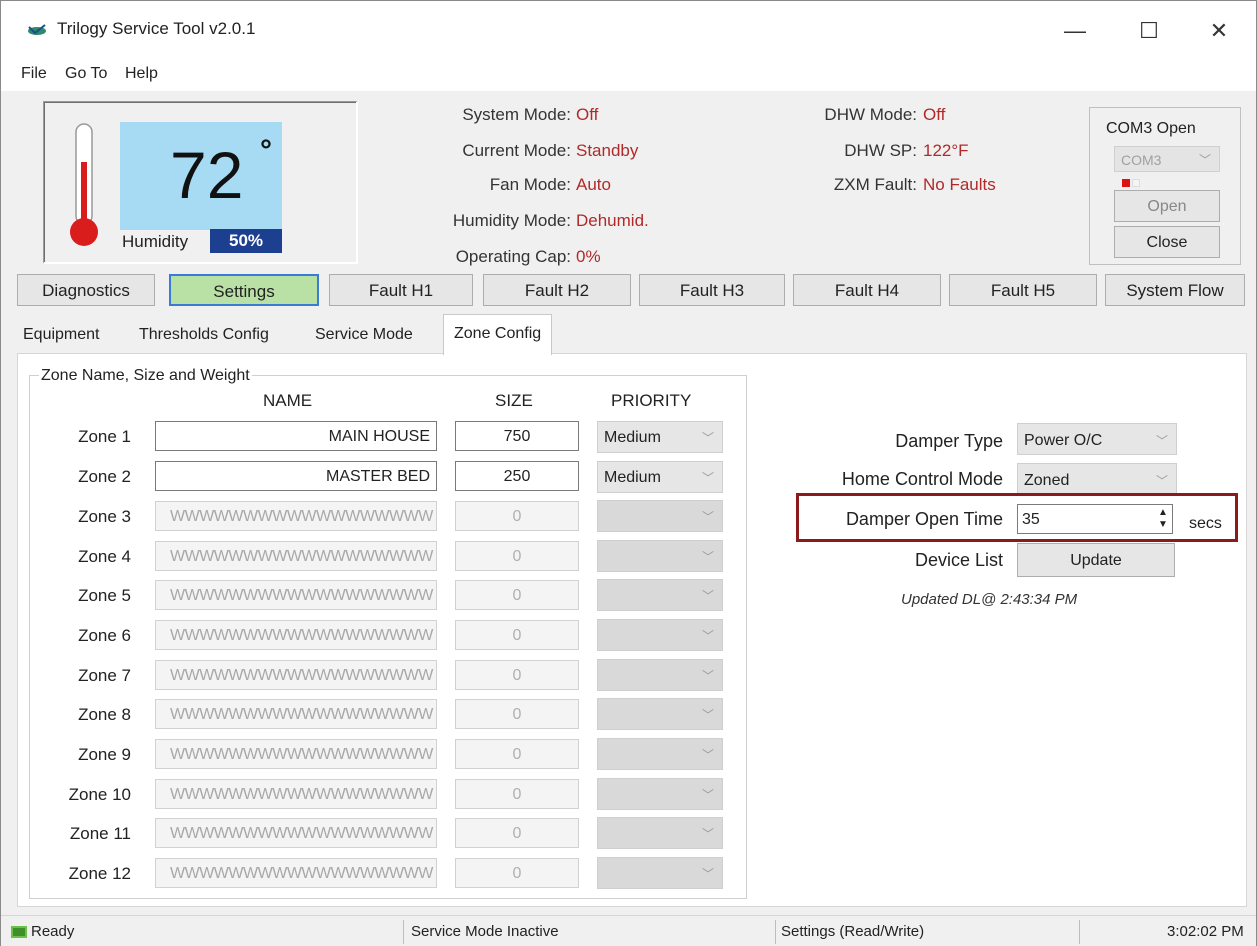 This screenshot has height=946, width=1257. What do you see at coordinates (989, 599) in the screenshot?
I see `device-list-updated-note: Updated DL@ 2:43:34 PM` at bounding box center [989, 599].